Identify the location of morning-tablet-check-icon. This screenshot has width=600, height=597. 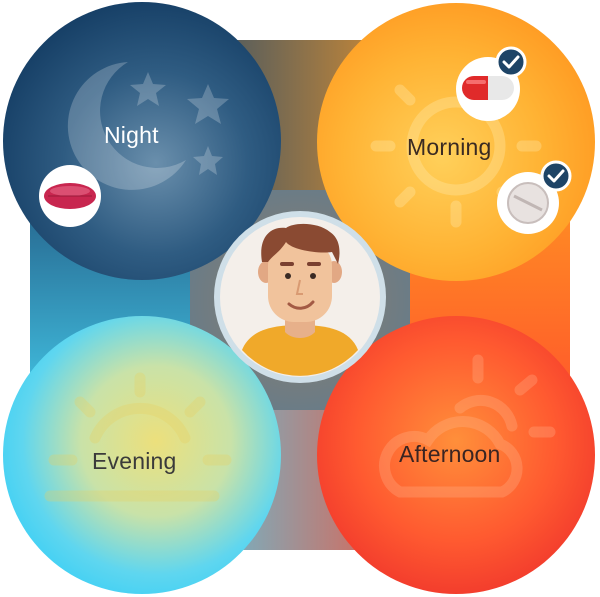
(556, 176).